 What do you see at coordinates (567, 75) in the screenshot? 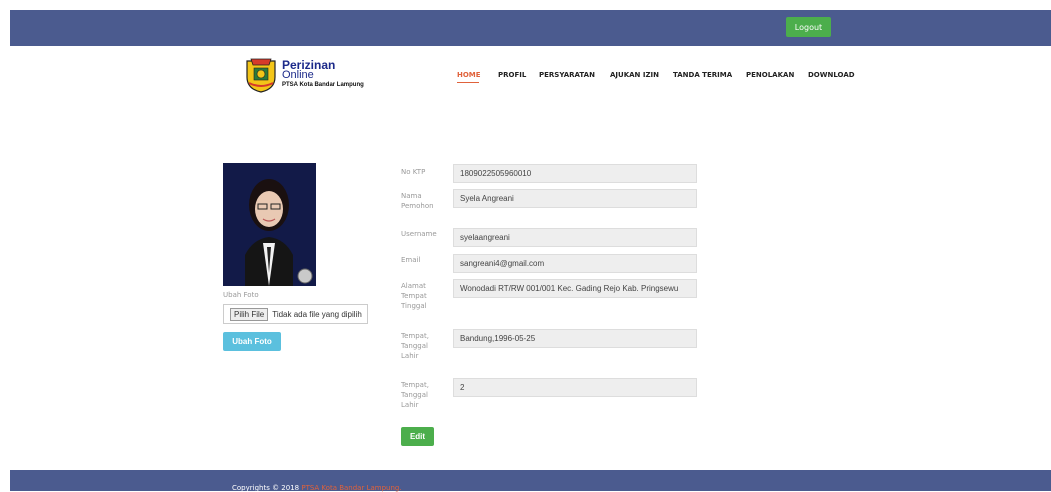
I see `nav-persyaratan: PERSYARATAN` at bounding box center [567, 75].